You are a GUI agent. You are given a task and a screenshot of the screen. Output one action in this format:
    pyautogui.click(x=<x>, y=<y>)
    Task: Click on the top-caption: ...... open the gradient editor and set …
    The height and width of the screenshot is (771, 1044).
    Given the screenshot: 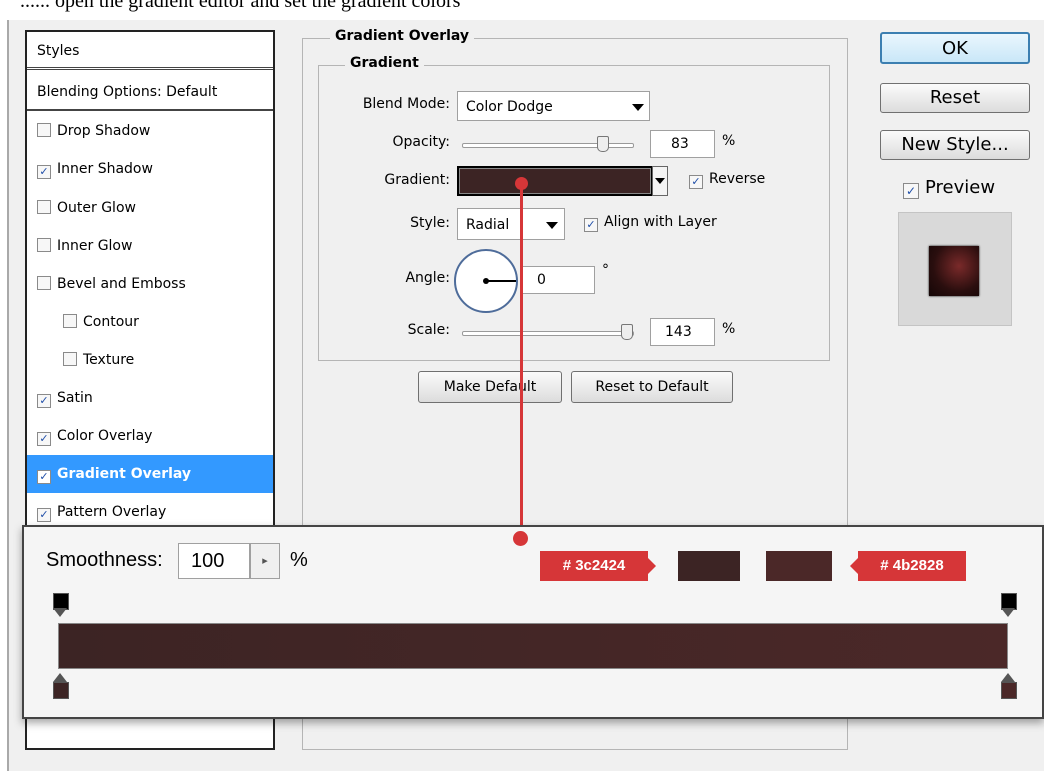 What is the action you would take?
    pyautogui.click(x=240, y=6)
    